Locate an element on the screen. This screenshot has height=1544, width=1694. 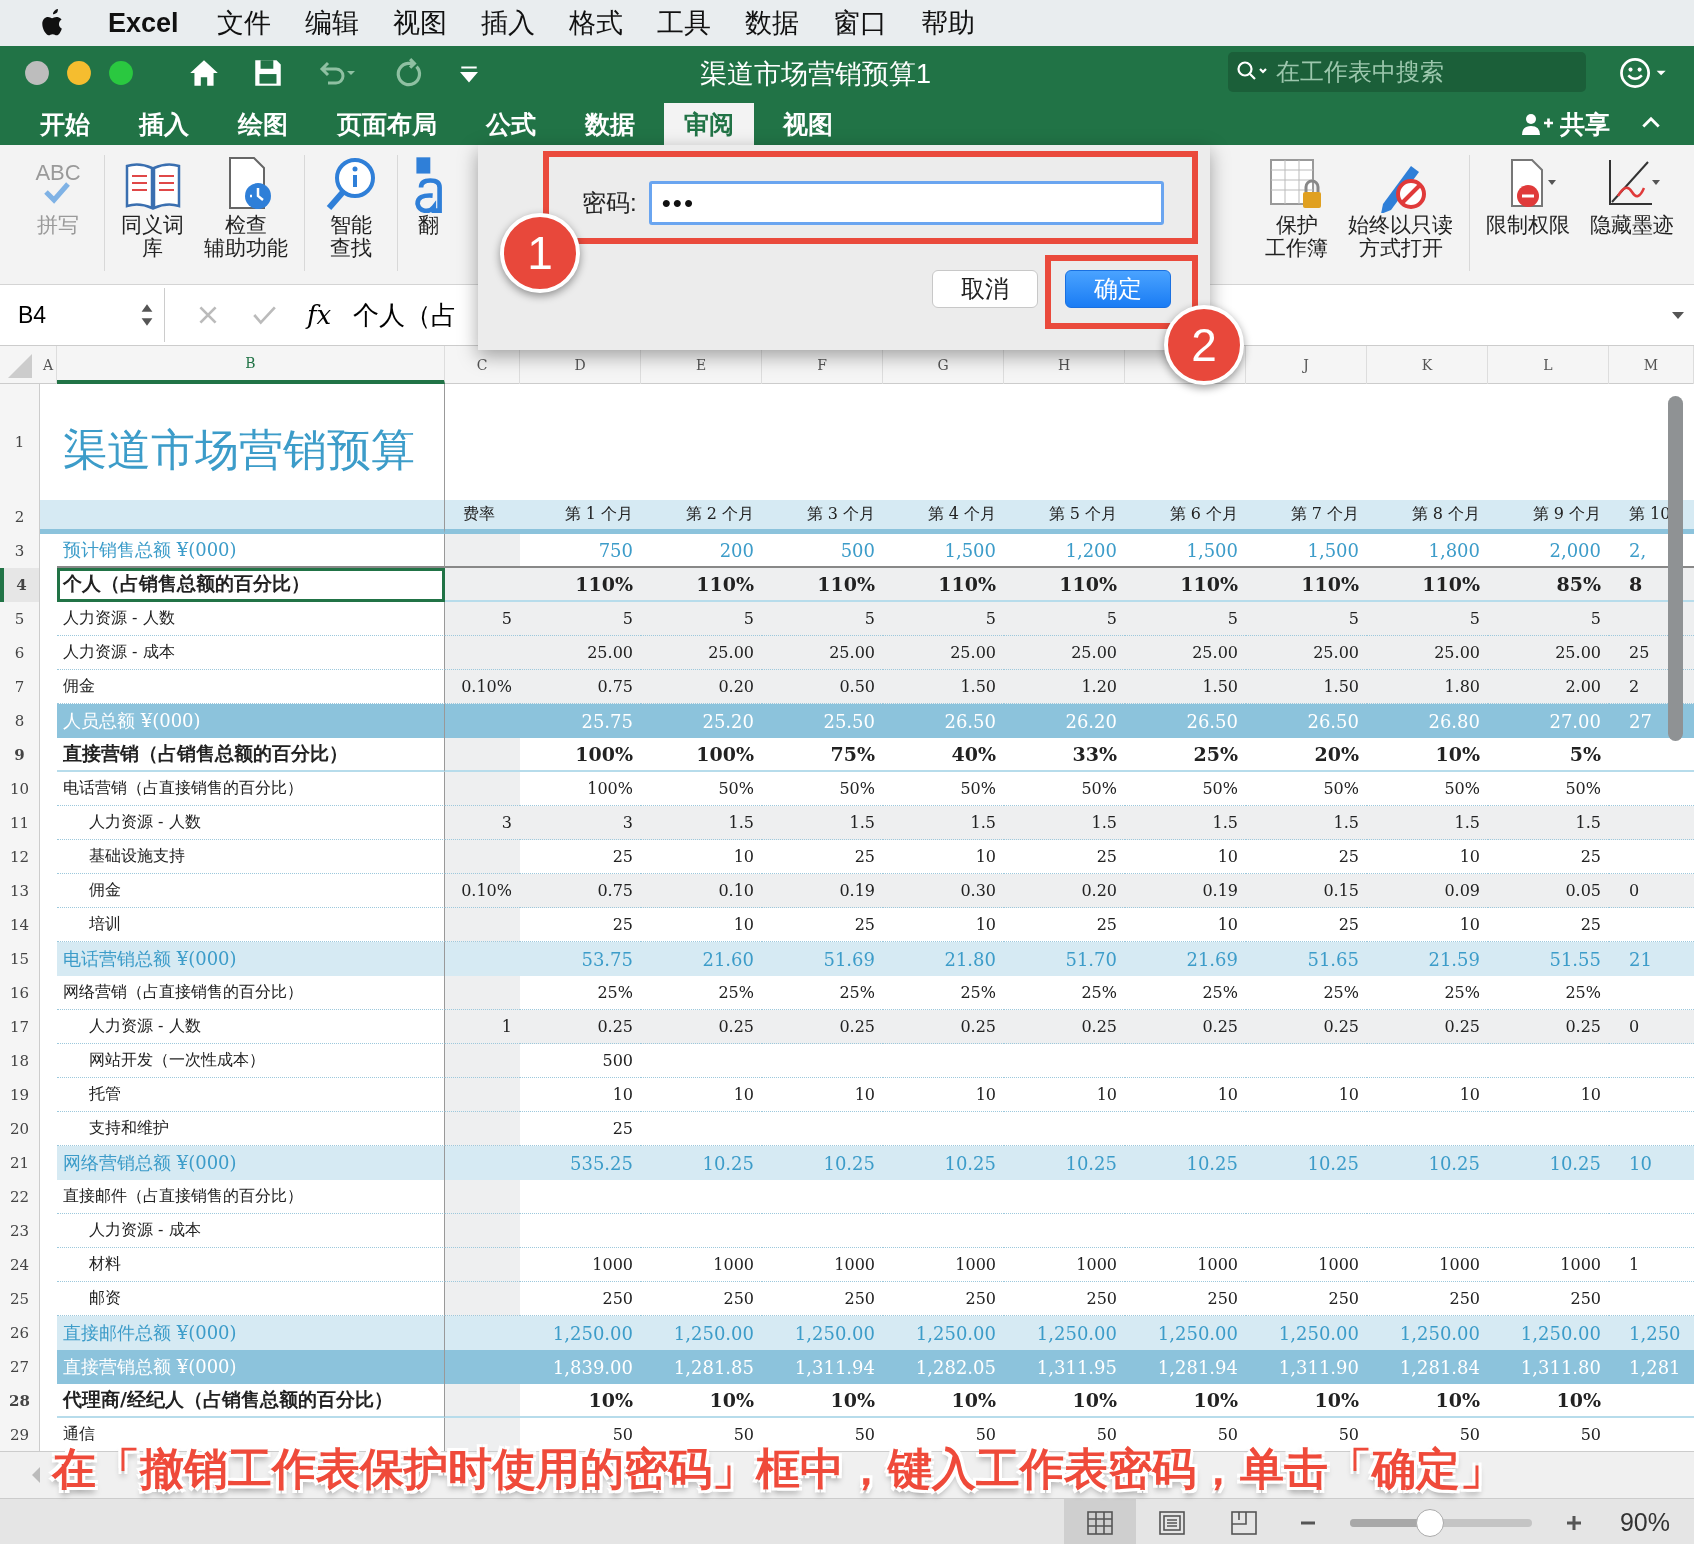
row-header: 20 is located at coordinates (20, 1129).